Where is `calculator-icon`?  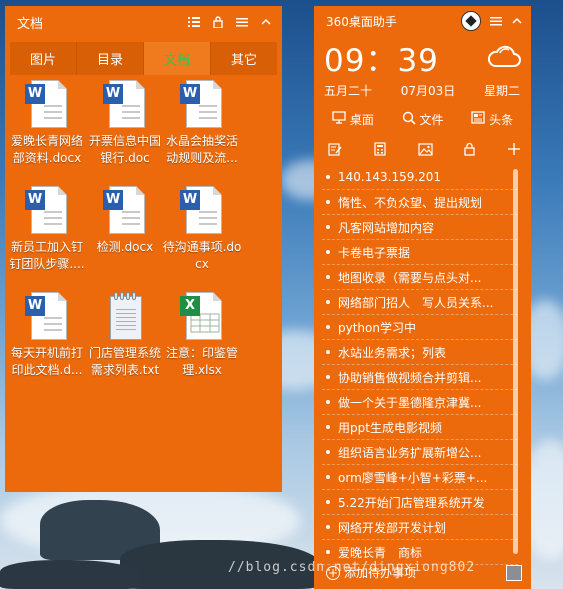
calculator-icon is located at coordinates (380, 150).